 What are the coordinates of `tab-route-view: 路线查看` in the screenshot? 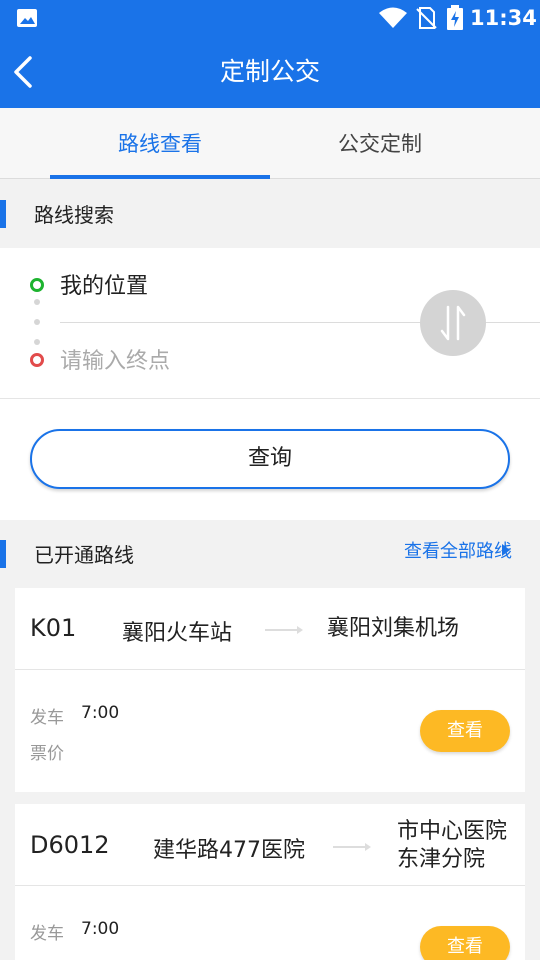 It's located at (160, 143).